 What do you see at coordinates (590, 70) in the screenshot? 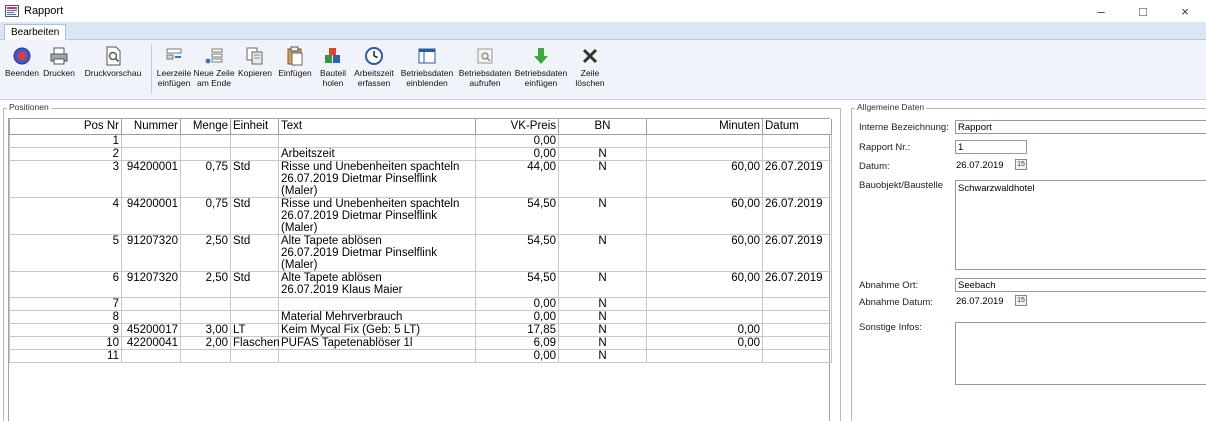
I see `zeile-loeschen-button: Zeile löschen` at bounding box center [590, 70].